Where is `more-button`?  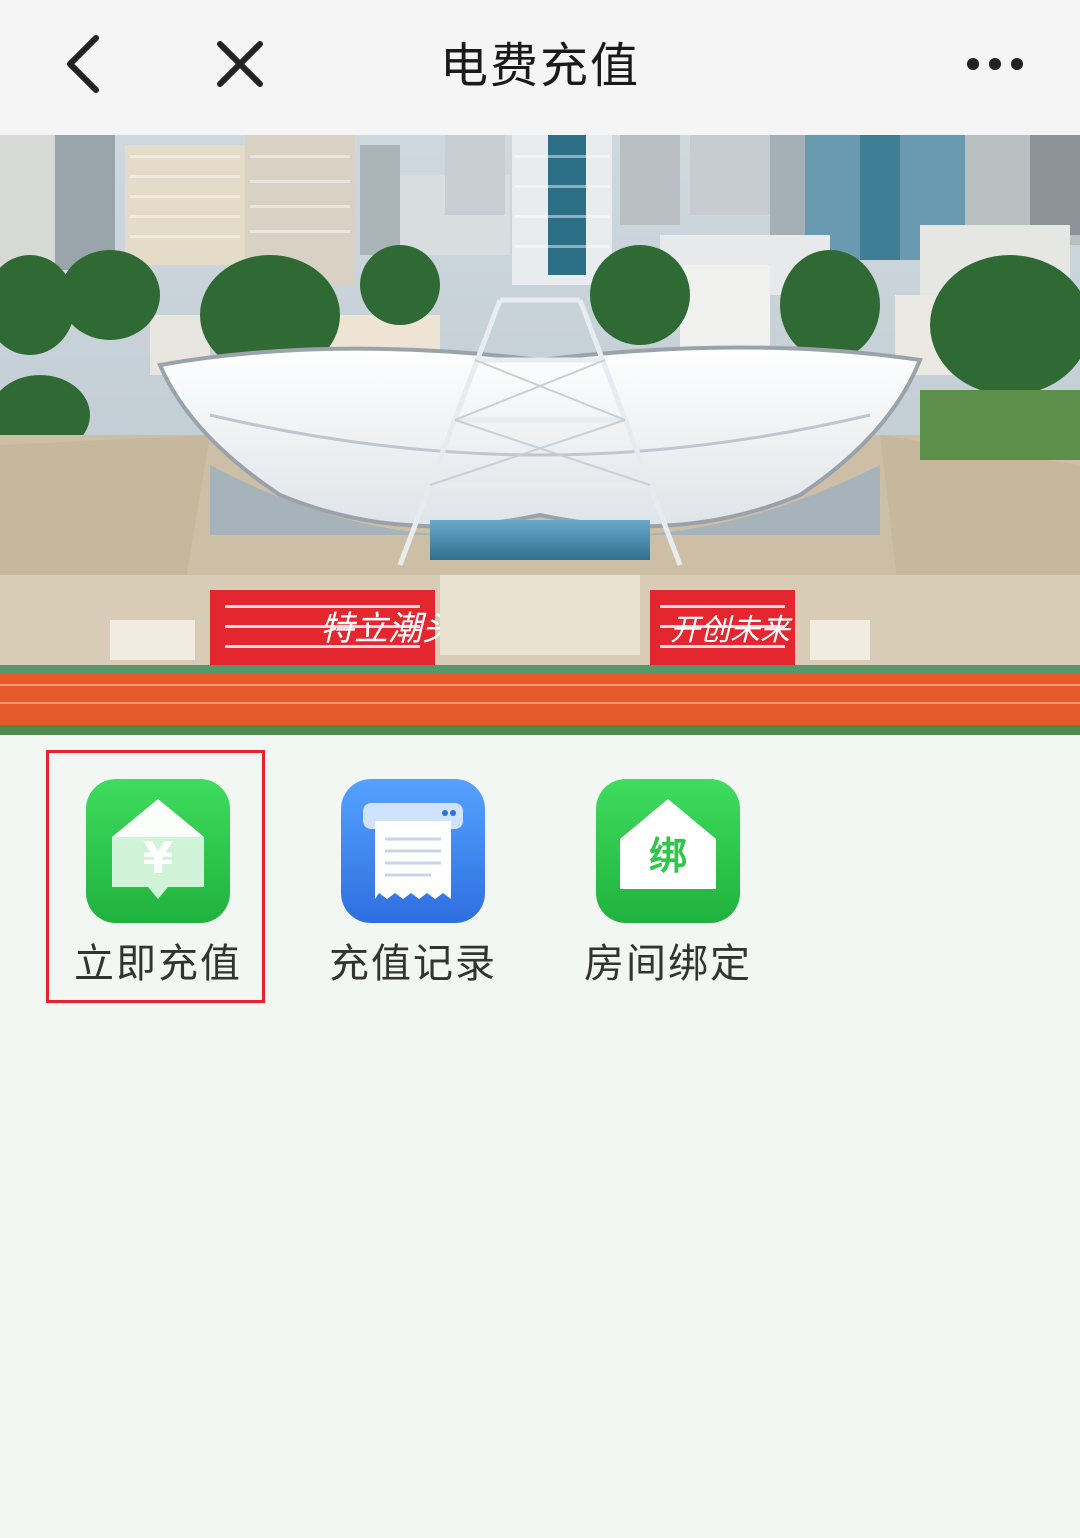 more-button is located at coordinates (995, 64).